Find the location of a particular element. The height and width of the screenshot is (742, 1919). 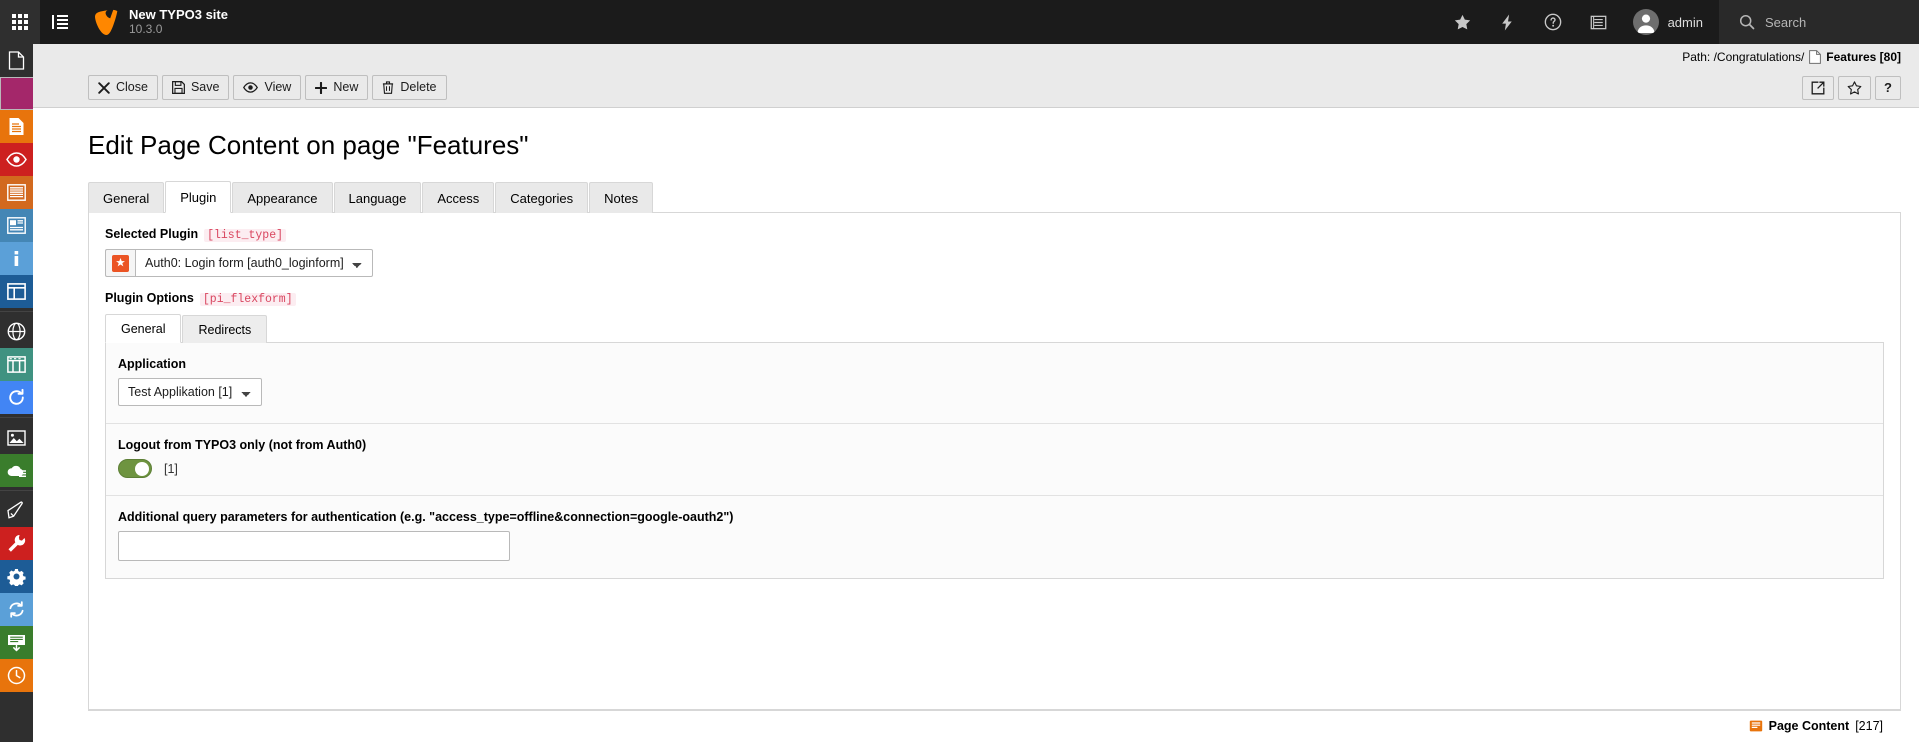

trash-icon is located at coordinates (388, 87).